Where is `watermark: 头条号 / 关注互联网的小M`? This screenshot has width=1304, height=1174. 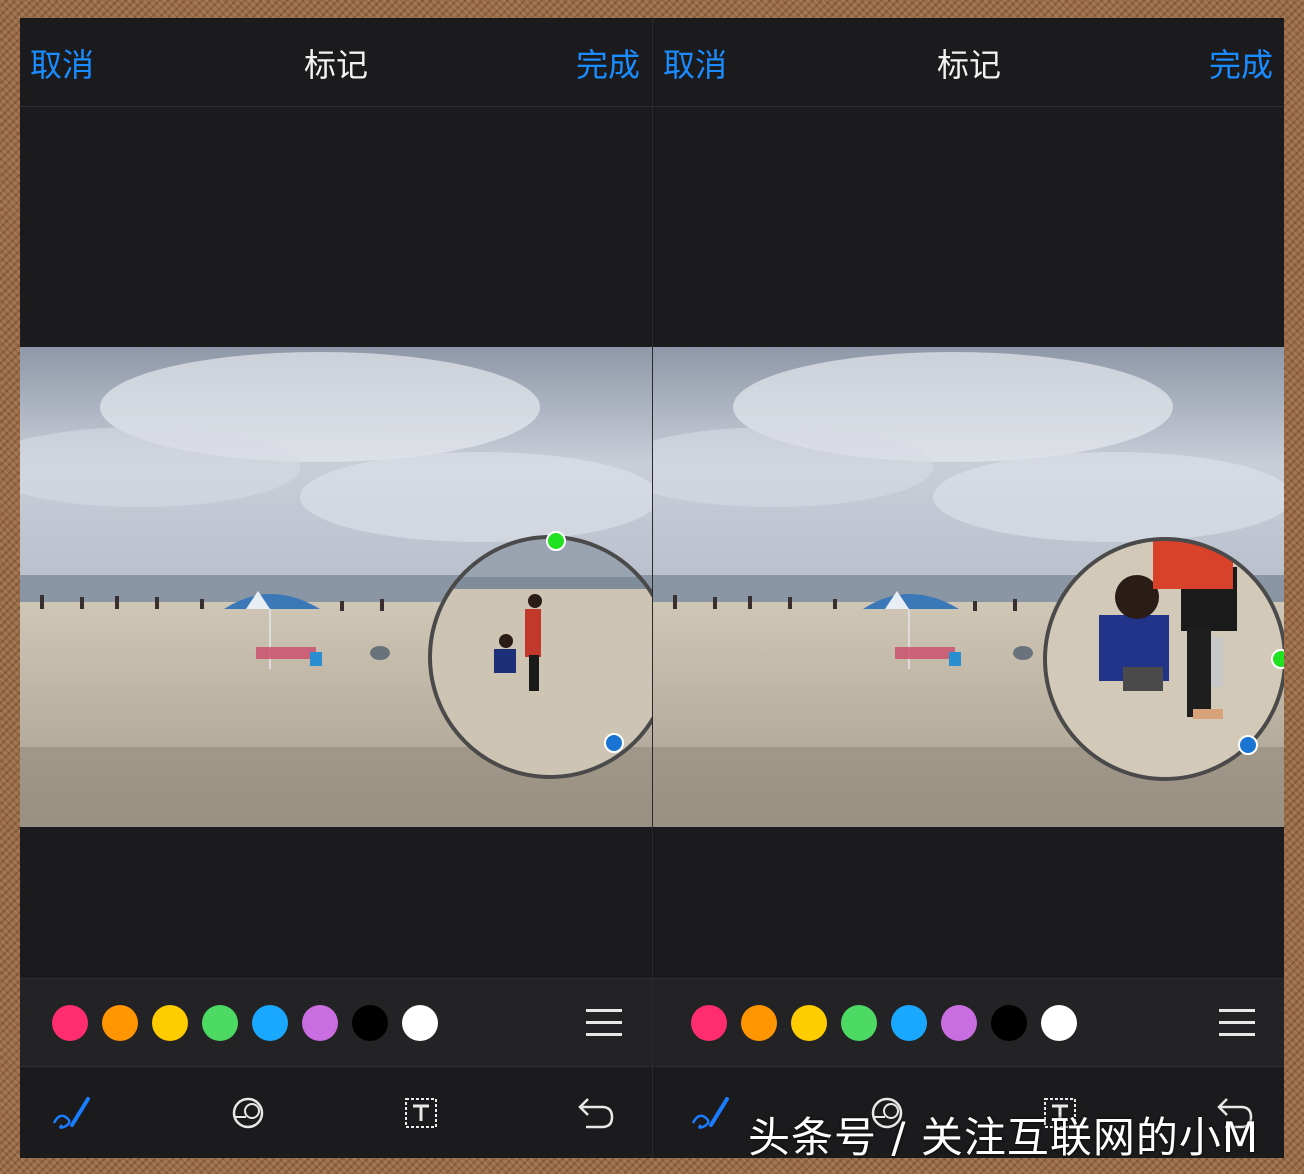
watermark: 头条号 / 关注互联网的小M is located at coordinates (1004, 1137).